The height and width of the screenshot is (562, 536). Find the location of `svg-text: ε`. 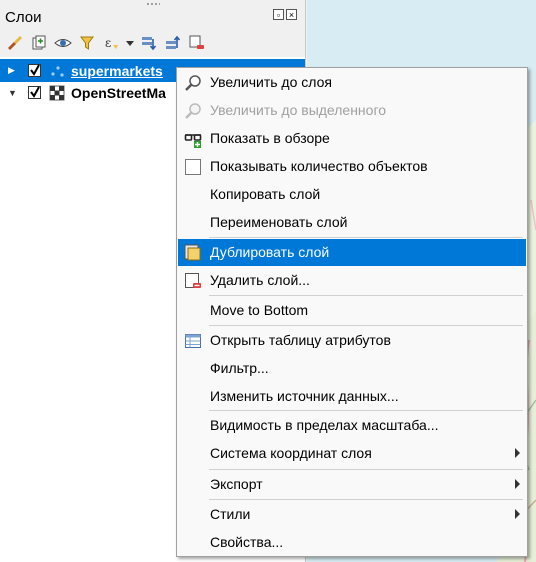

svg-text: ε is located at coordinates (108, 43).